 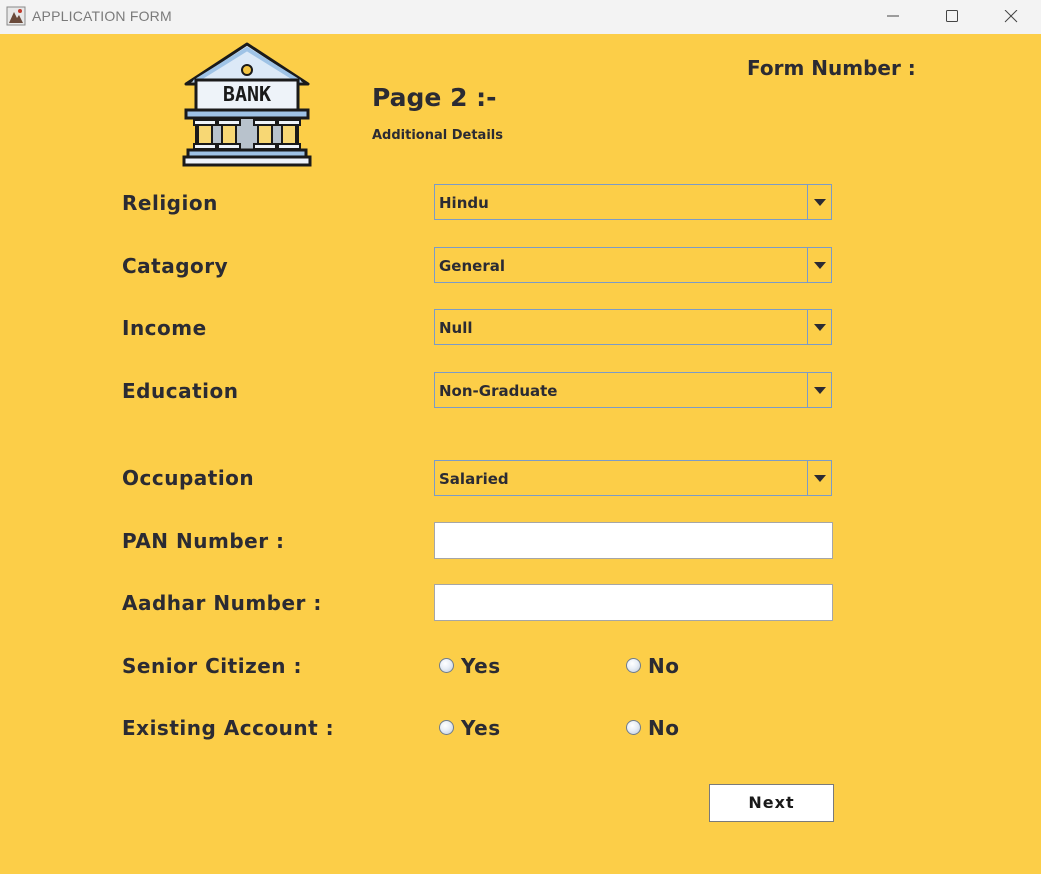 I want to click on app-icon, so click(x=16, y=16).